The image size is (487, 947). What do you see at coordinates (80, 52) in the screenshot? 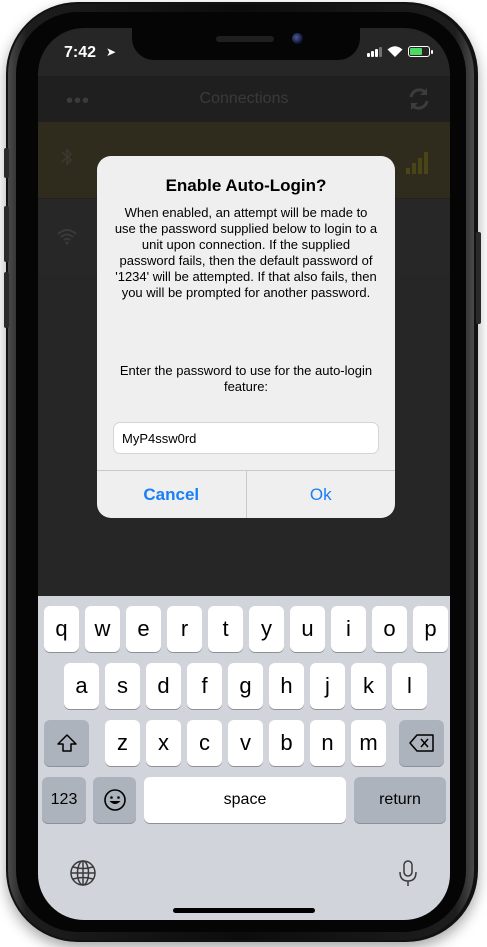
I see `status-time: 7:42` at bounding box center [80, 52].